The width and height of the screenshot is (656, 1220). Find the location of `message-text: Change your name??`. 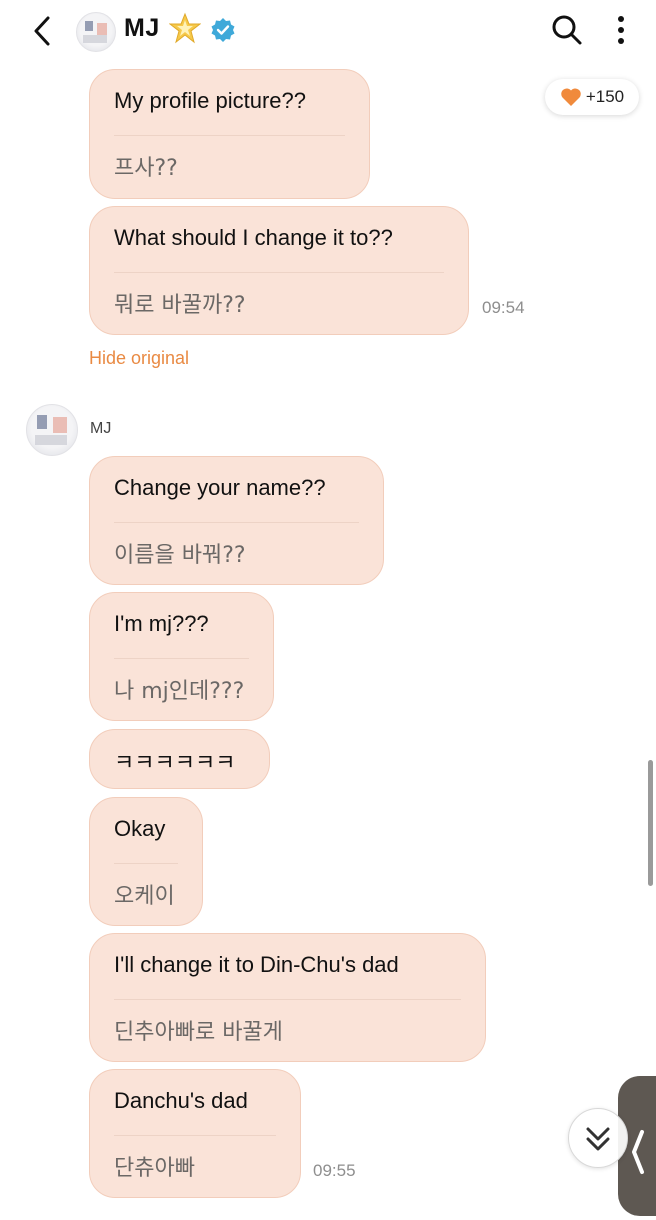

message-text: Change your name?? is located at coordinates (220, 487).